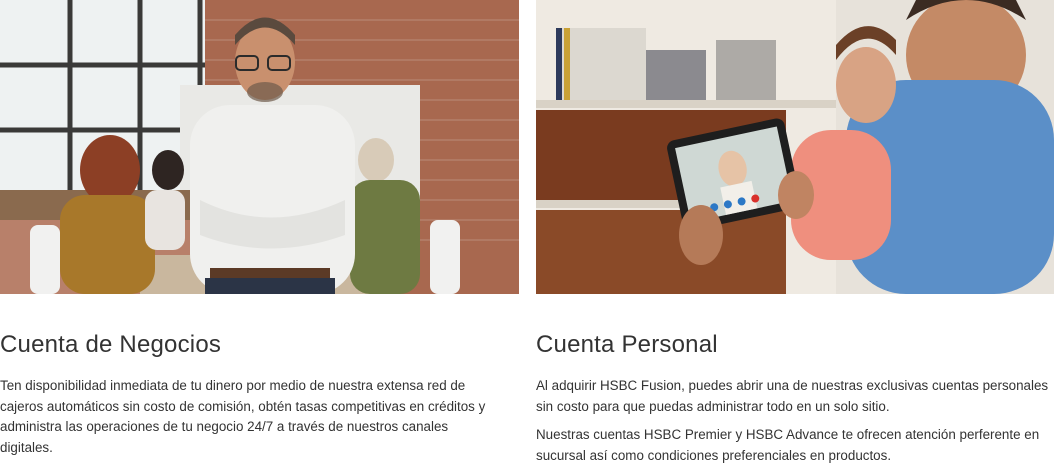  I want to click on card-title: Cuenta Personal, so click(627, 344).